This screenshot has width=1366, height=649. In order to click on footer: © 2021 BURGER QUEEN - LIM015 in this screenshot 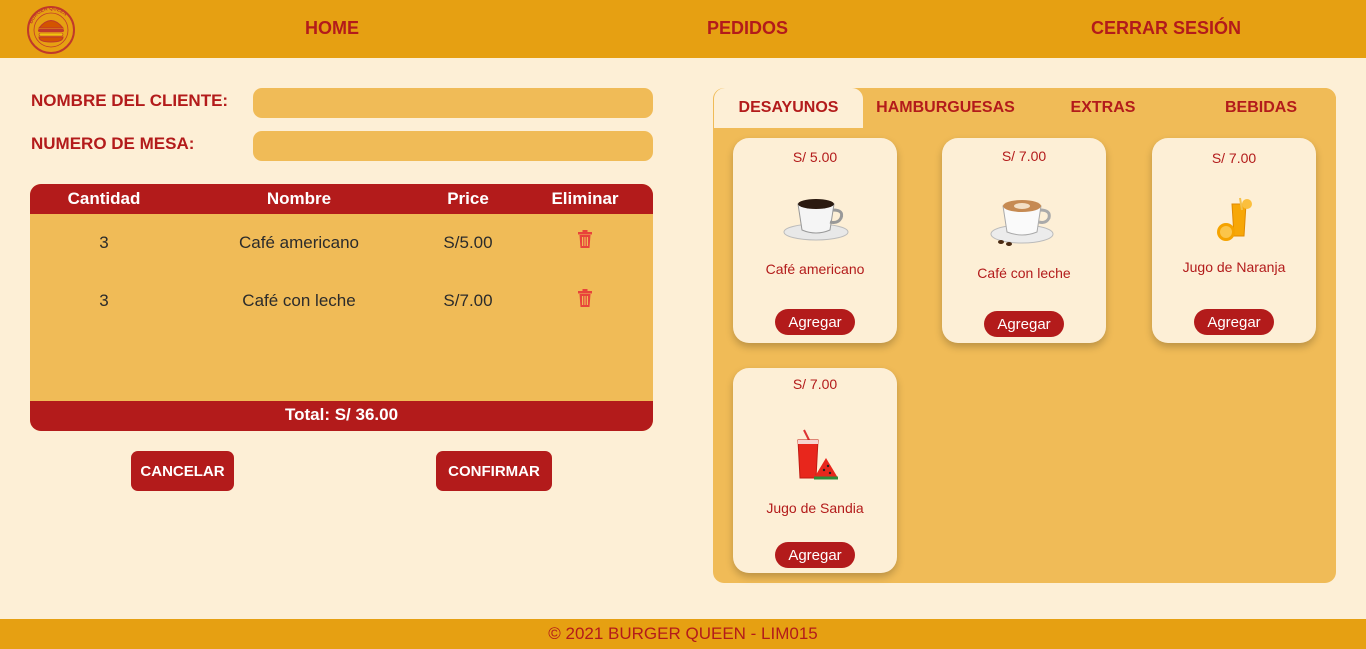, I will do `click(683, 634)`.